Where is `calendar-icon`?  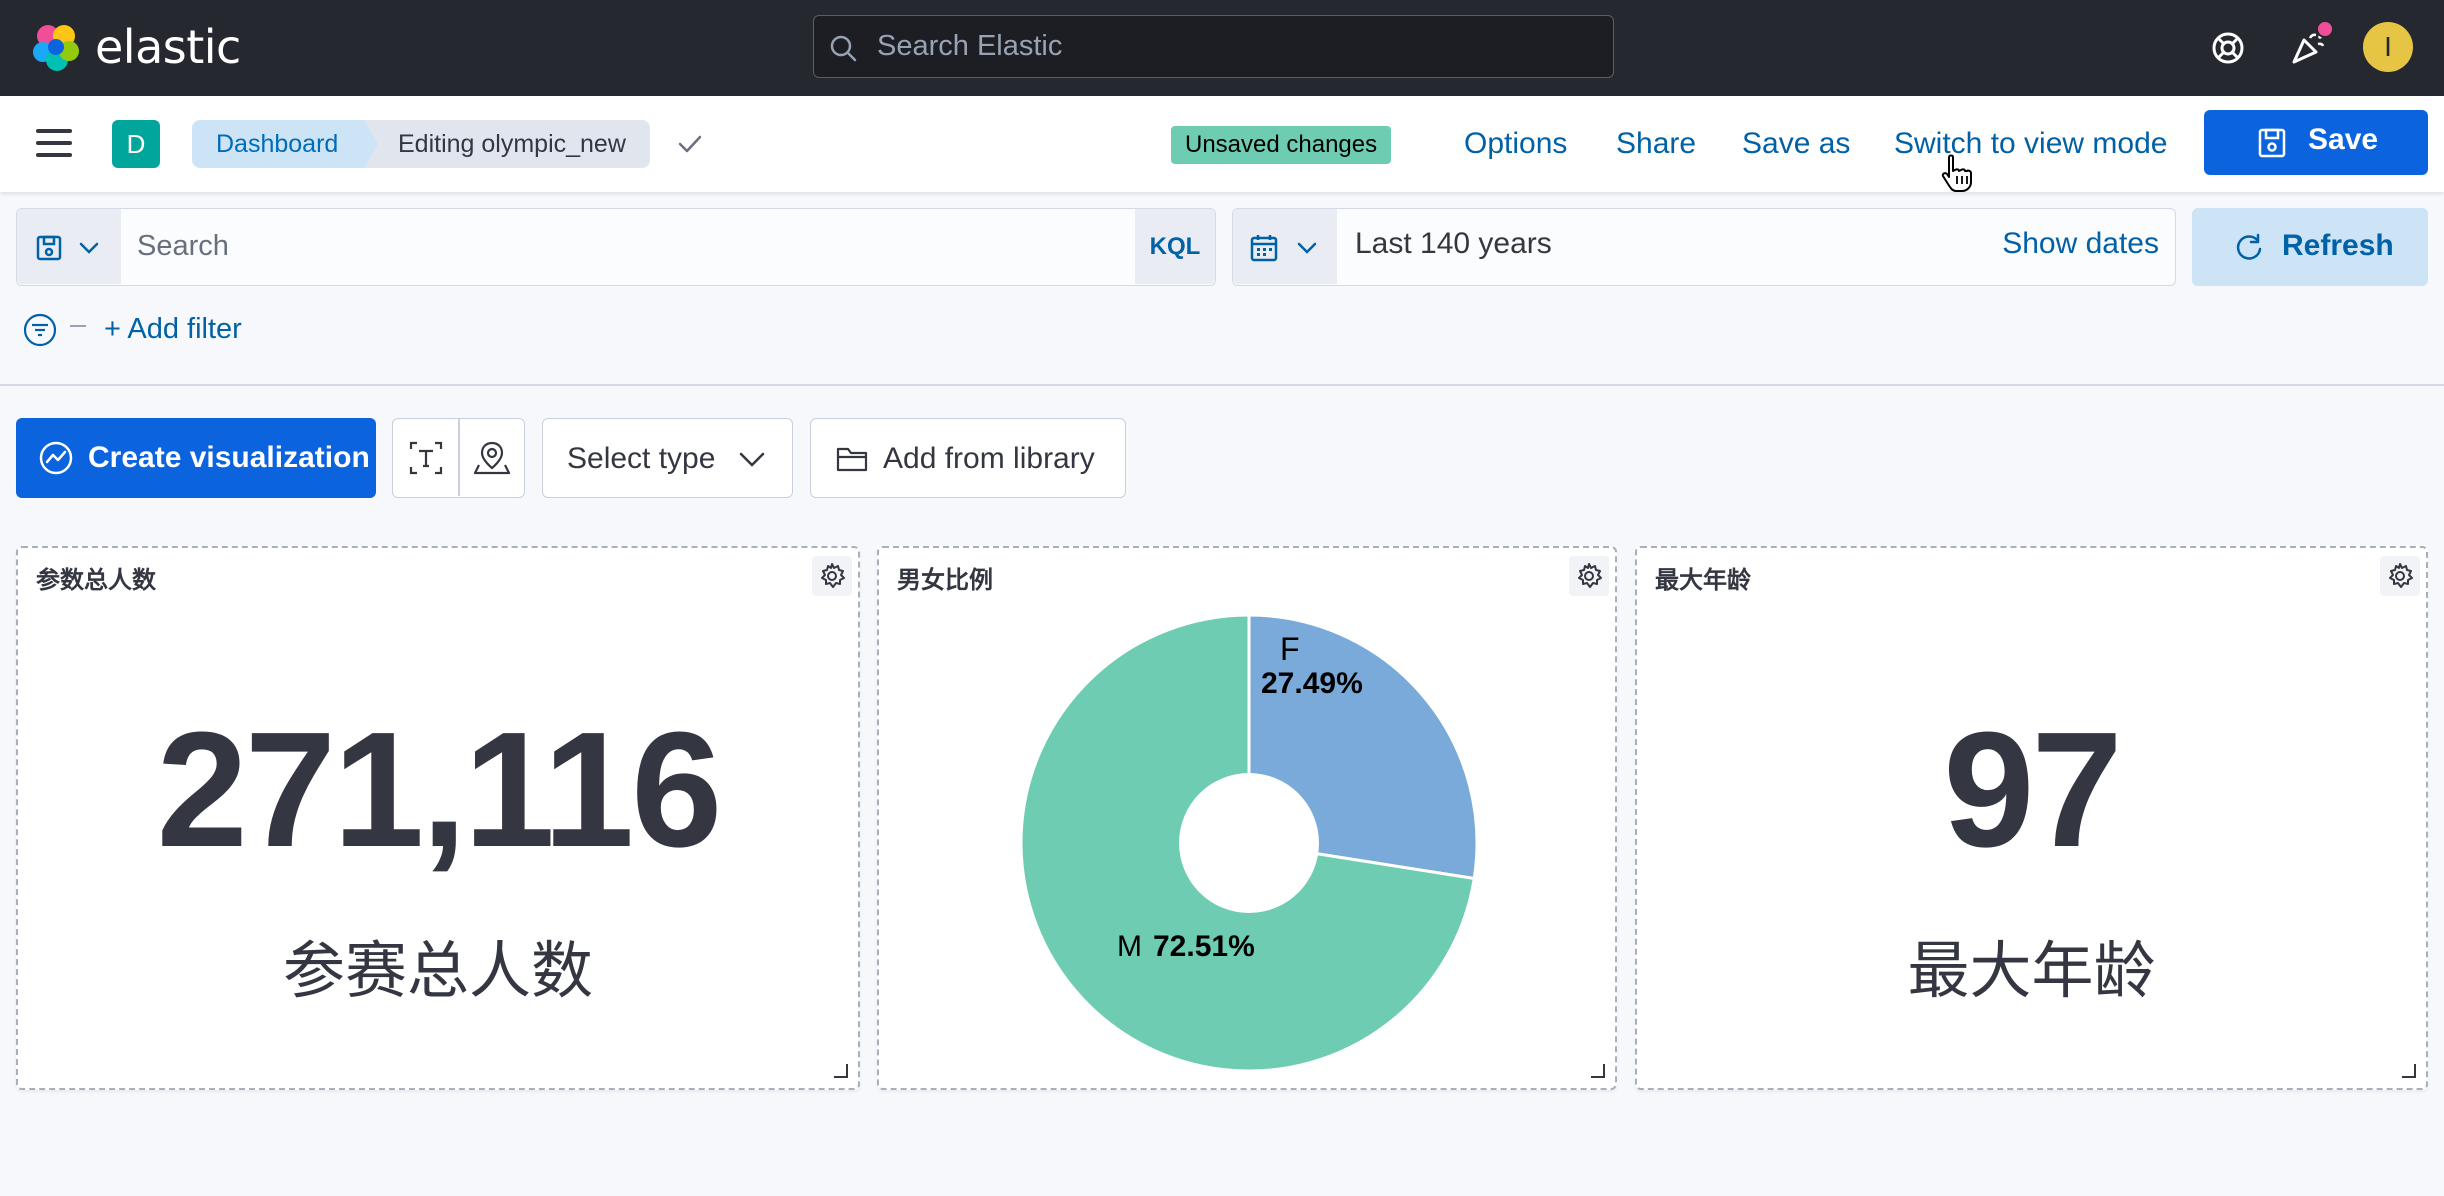
calendar-icon is located at coordinates (1264, 248).